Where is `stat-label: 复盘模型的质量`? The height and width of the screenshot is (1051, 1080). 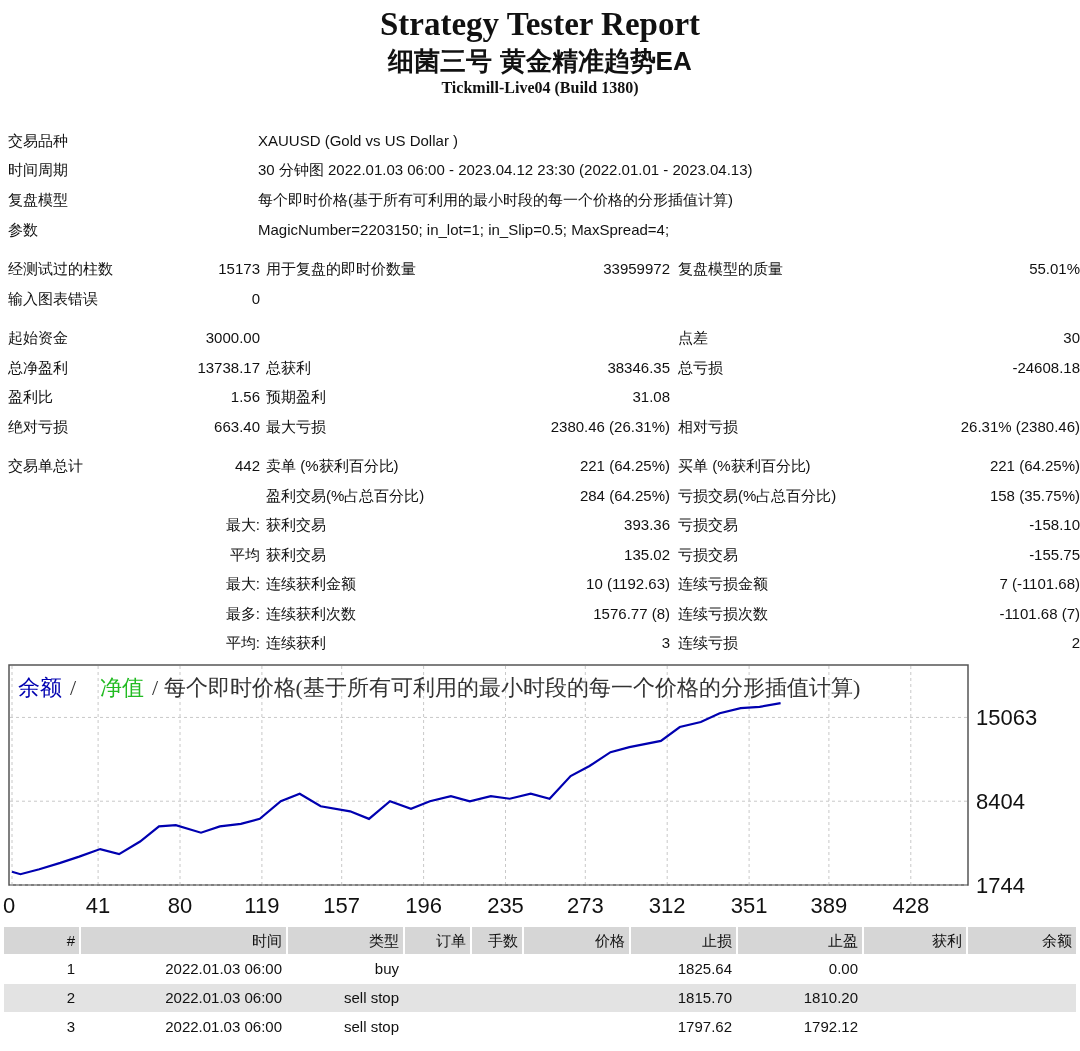
stat-label: 复盘模型的质量 is located at coordinates (730, 269).